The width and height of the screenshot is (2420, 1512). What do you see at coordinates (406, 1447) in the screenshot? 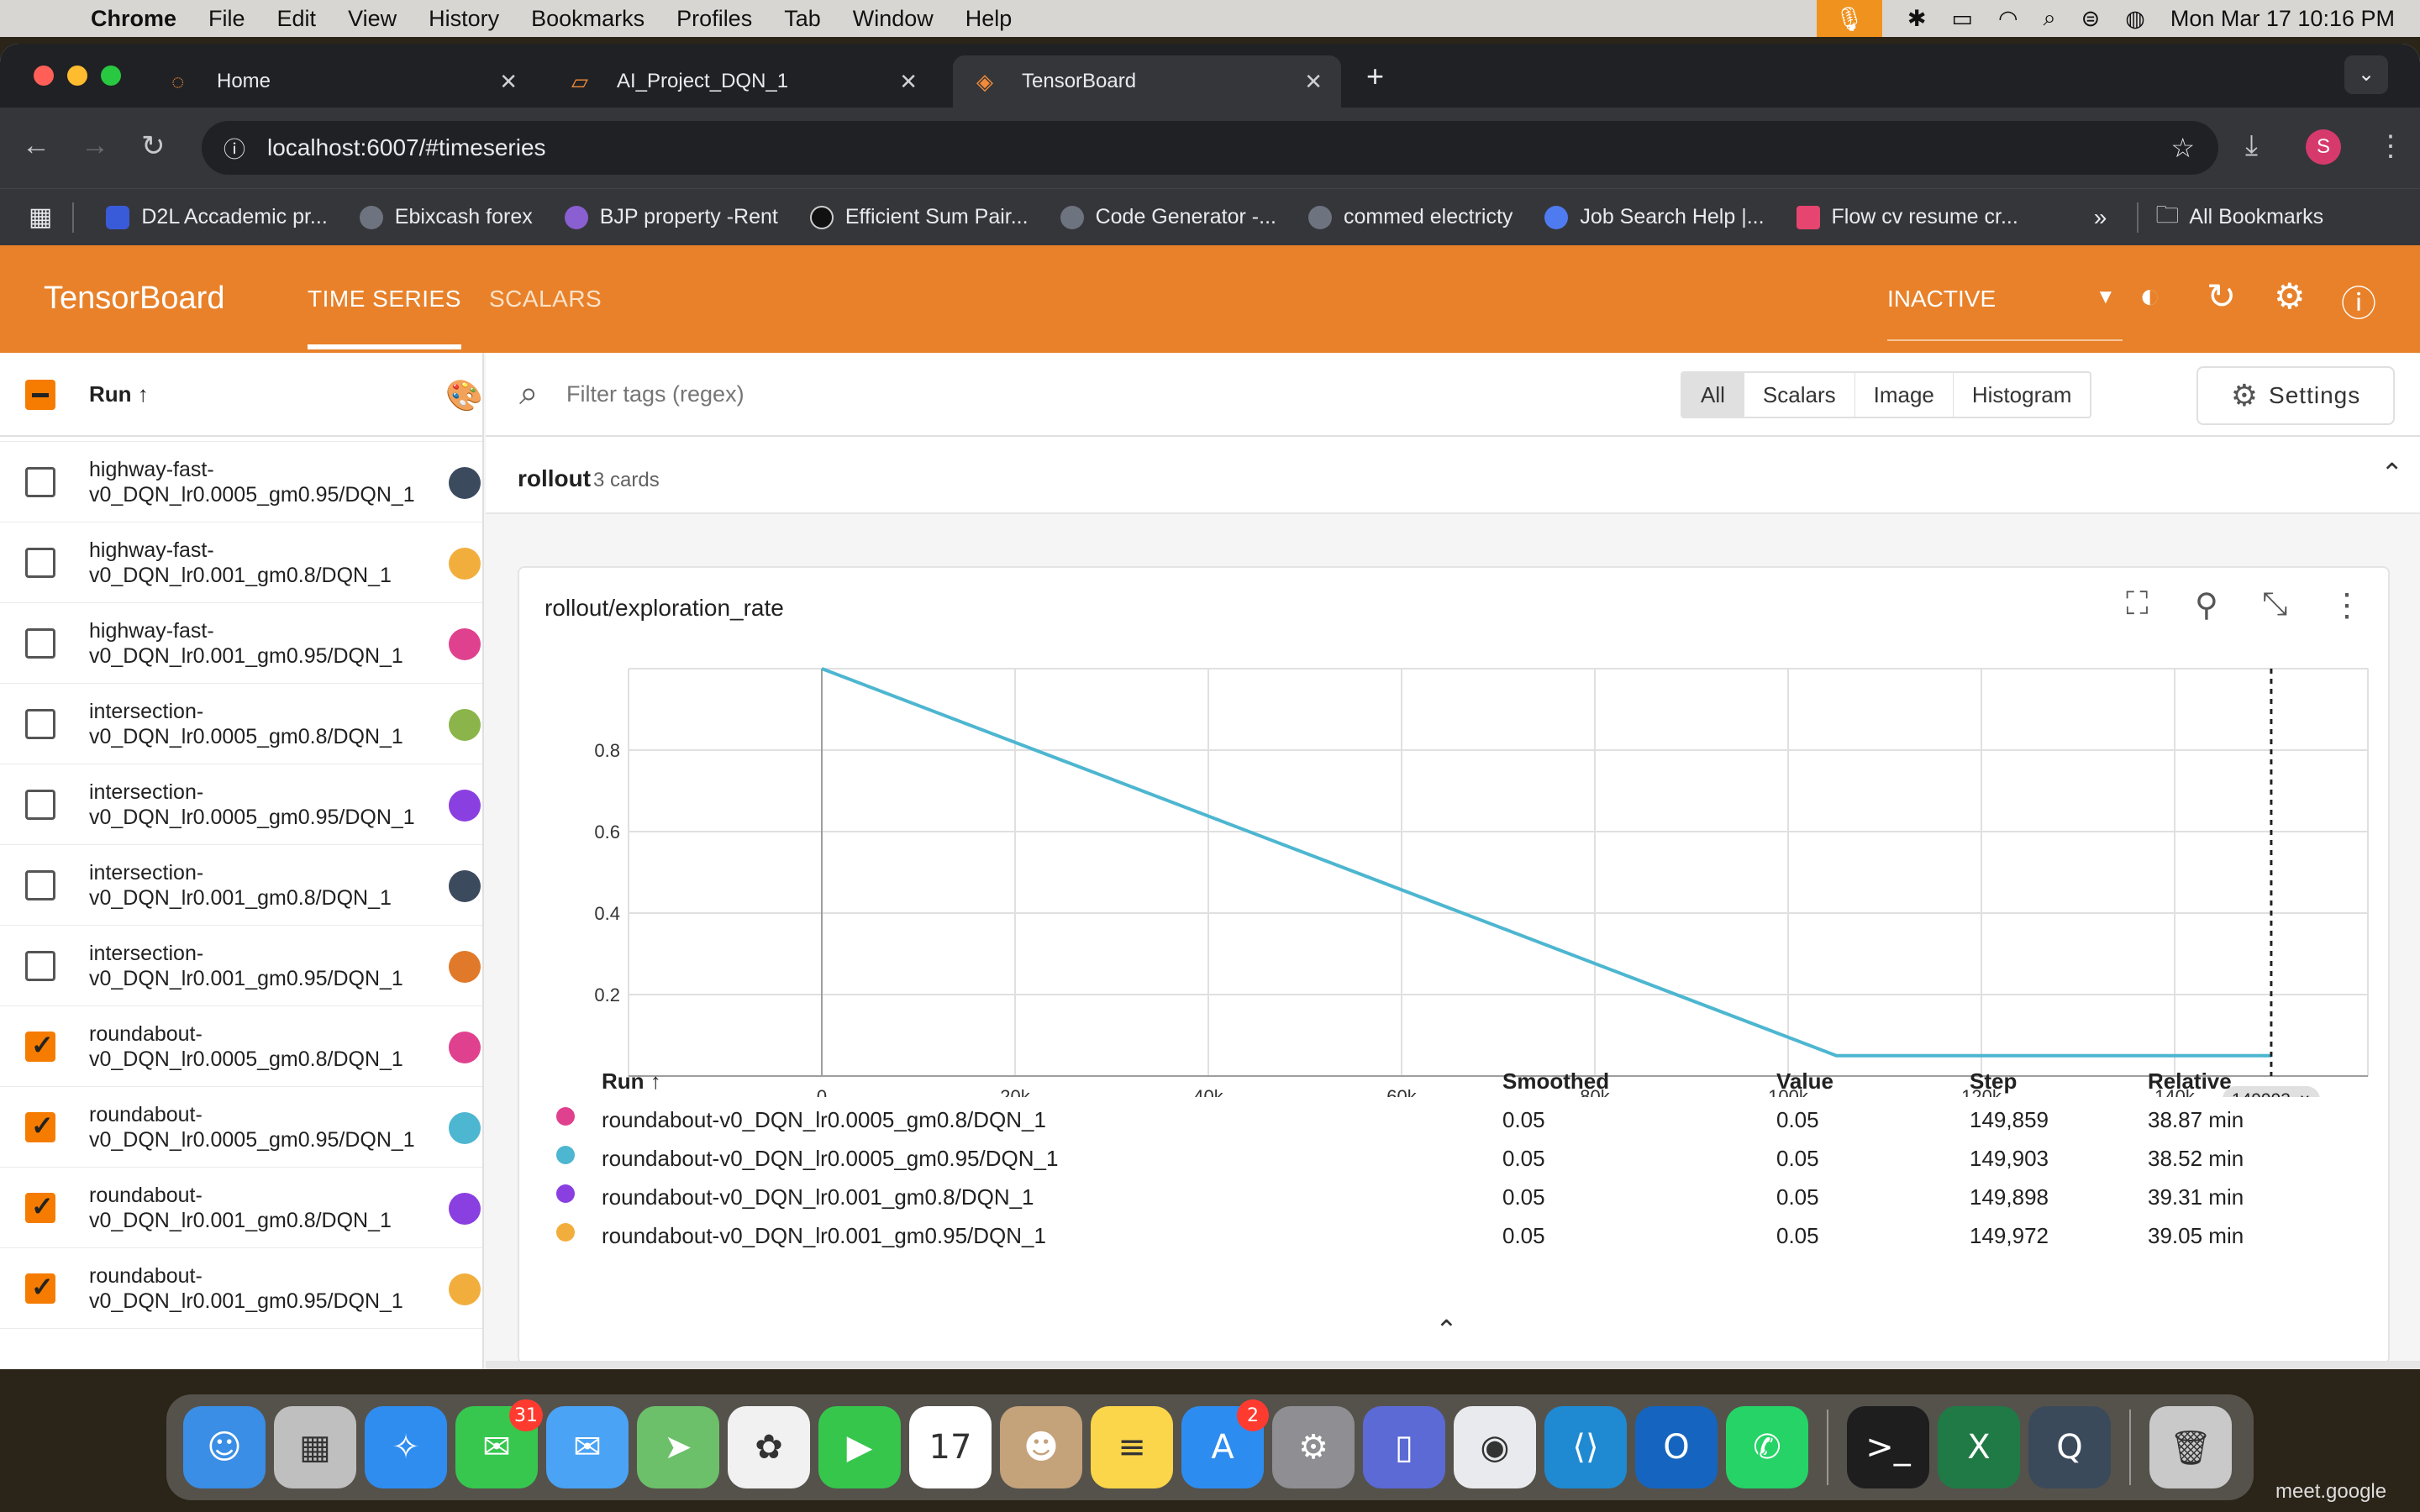
I see `safari-icon: ✧` at bounding box center [406, 1447].